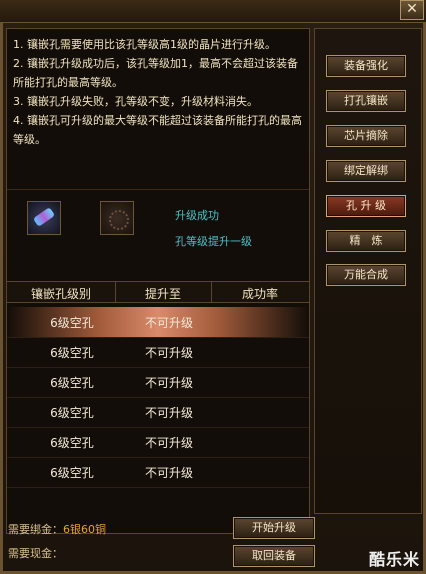  Describe the element at coordinates (213, 11) in the screenshot. I see `title-bar` at that location.